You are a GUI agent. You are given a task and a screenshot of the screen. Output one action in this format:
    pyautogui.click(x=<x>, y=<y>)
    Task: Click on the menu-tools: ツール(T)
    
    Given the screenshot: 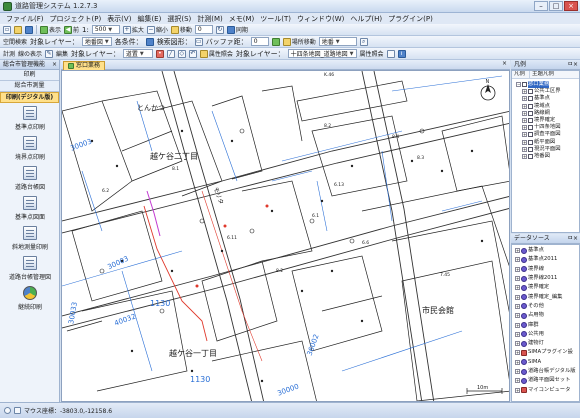 What is the action you would take?
    pyautogui.click(x=275, y=19)
    